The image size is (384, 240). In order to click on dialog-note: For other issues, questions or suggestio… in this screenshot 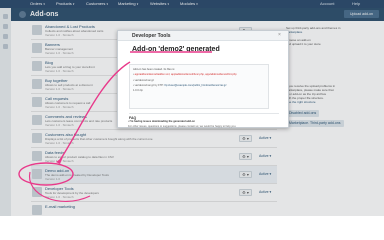, I will do `click(182, 126)`.